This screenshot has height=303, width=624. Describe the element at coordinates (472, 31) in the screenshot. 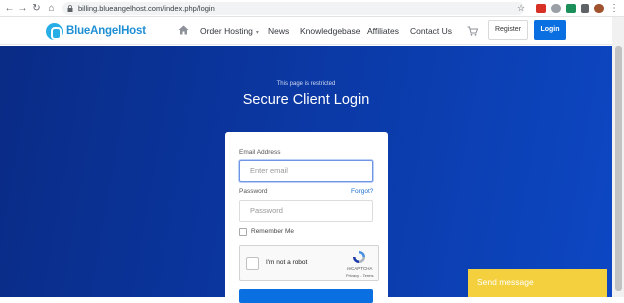

I see `cart-icon` at that location.